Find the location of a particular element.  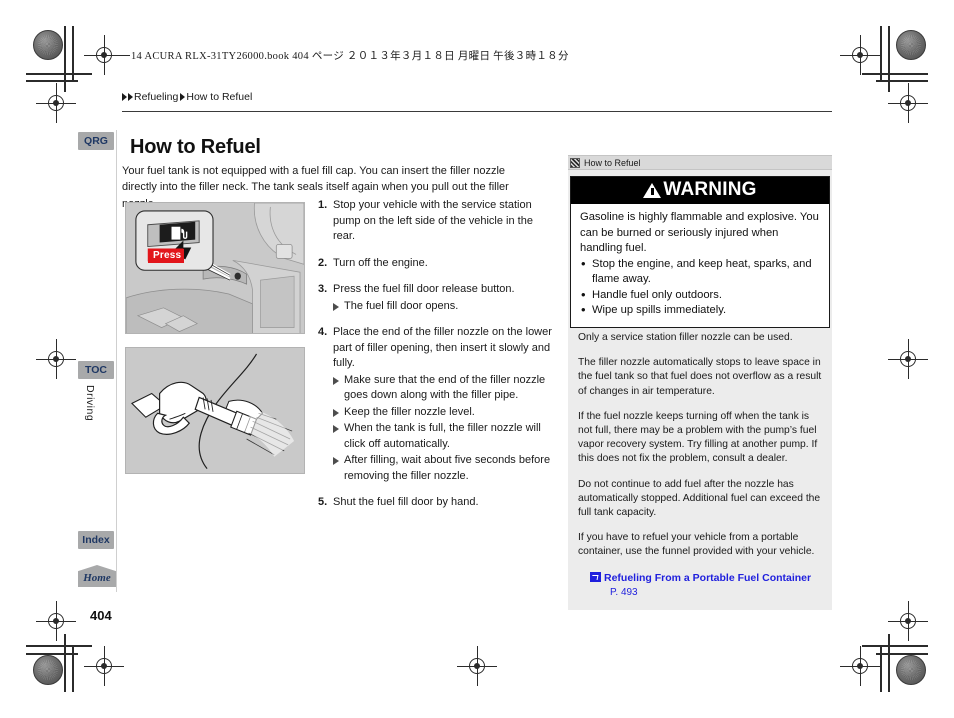

warning-title: WARNING is located at coordinates (710, 189).